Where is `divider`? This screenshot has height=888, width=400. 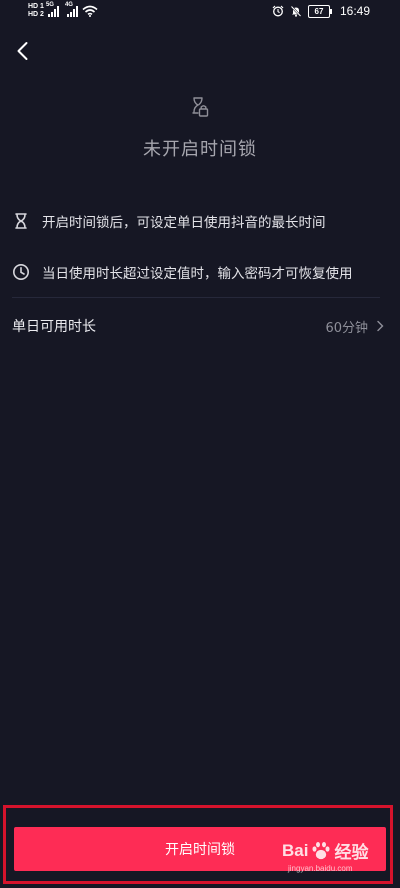 divider is located at coordinates (196, 297).